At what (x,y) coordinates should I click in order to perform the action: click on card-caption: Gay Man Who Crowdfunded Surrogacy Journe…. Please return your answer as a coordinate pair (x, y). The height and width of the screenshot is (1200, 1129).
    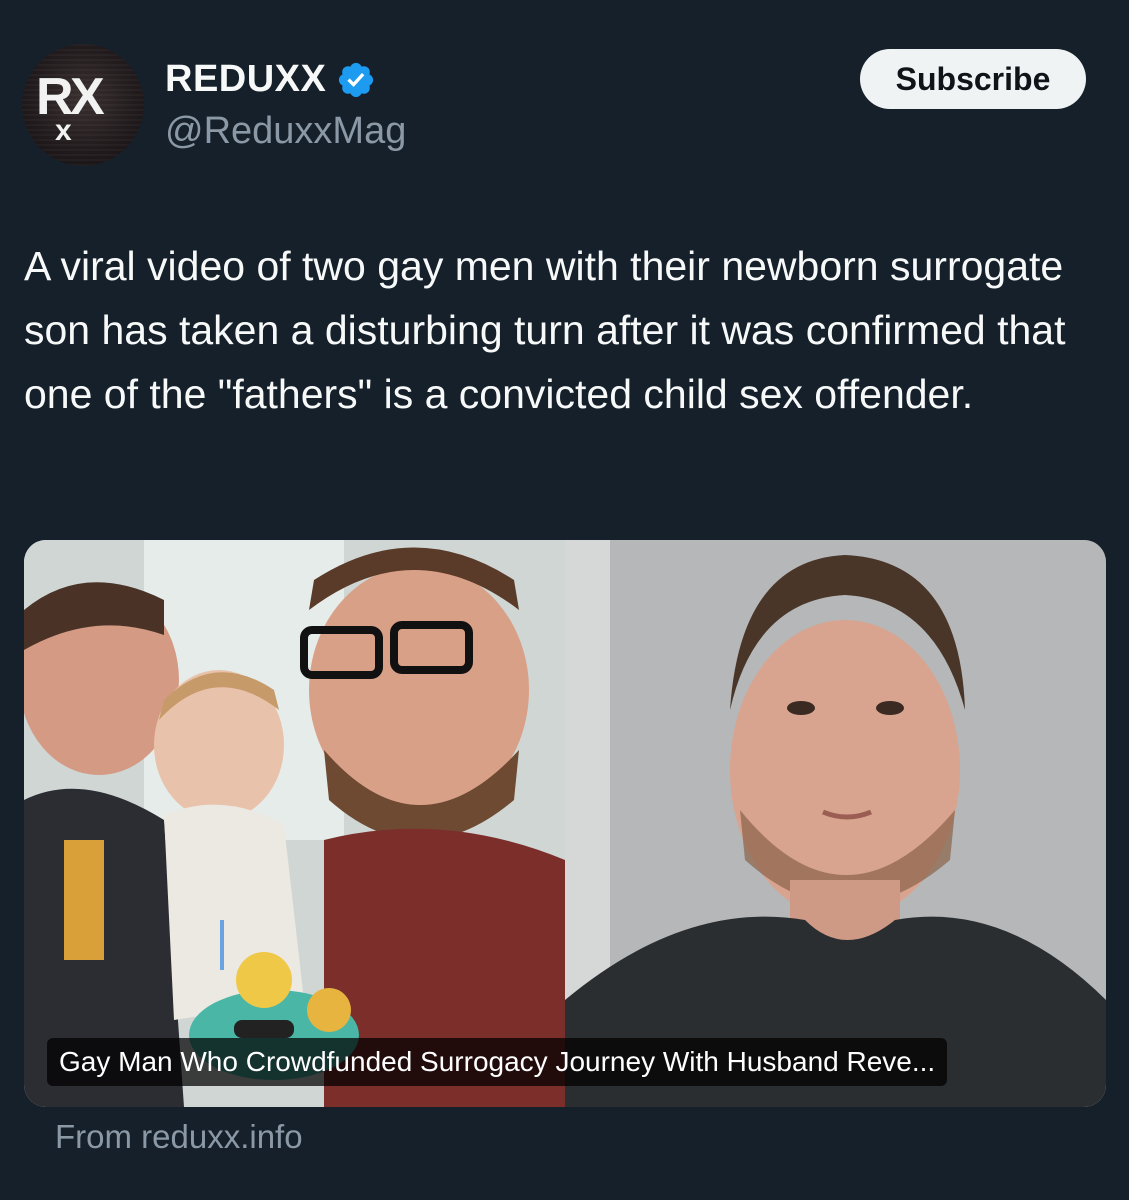
    Looking at the image, I should click on (497, 1062).